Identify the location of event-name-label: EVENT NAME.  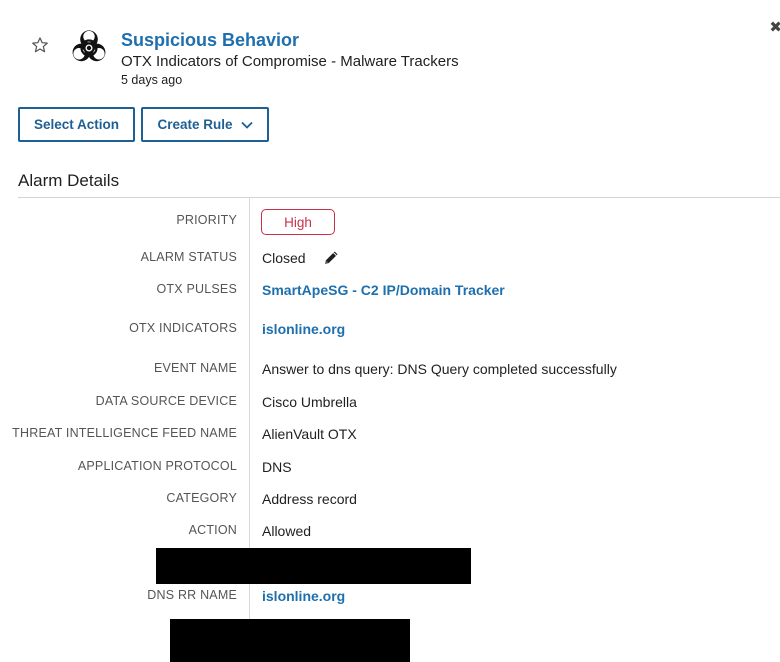
(195, 368).